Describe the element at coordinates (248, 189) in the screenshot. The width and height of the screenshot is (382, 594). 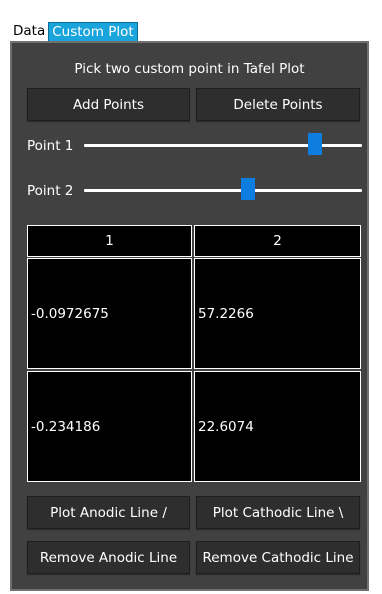
I see `point-2-slider-thumb` at that location.